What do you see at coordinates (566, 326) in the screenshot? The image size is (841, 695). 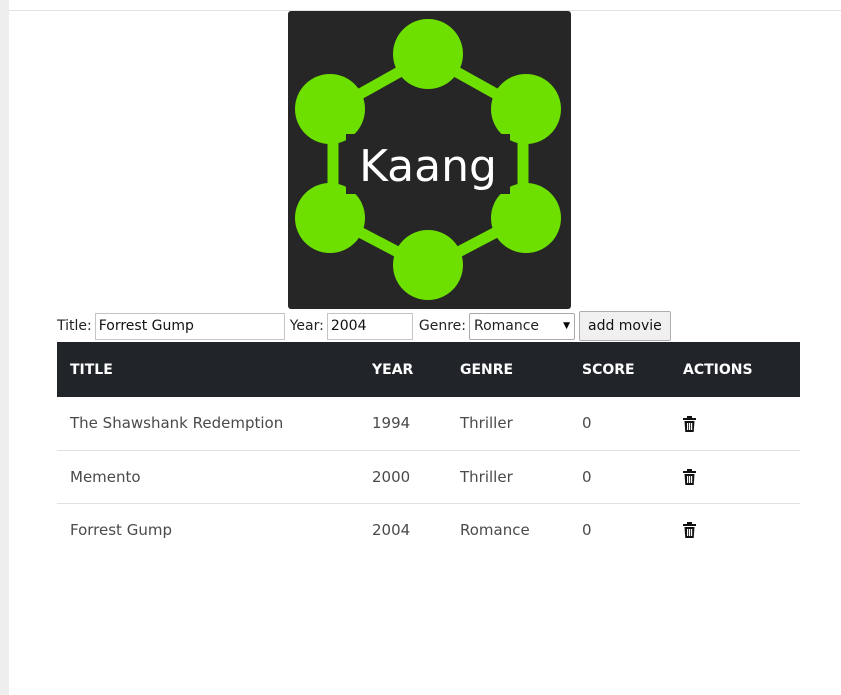 I see `dropdown-arrow-icon: ▼` at bounding box center [566, 326].